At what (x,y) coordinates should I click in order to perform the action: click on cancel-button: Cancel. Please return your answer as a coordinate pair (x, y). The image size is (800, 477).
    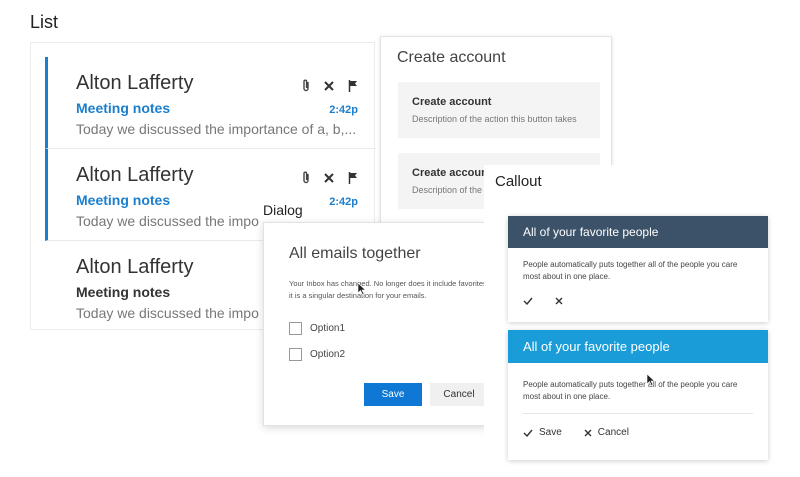
    Looking at the image, I should click on (459, 394).